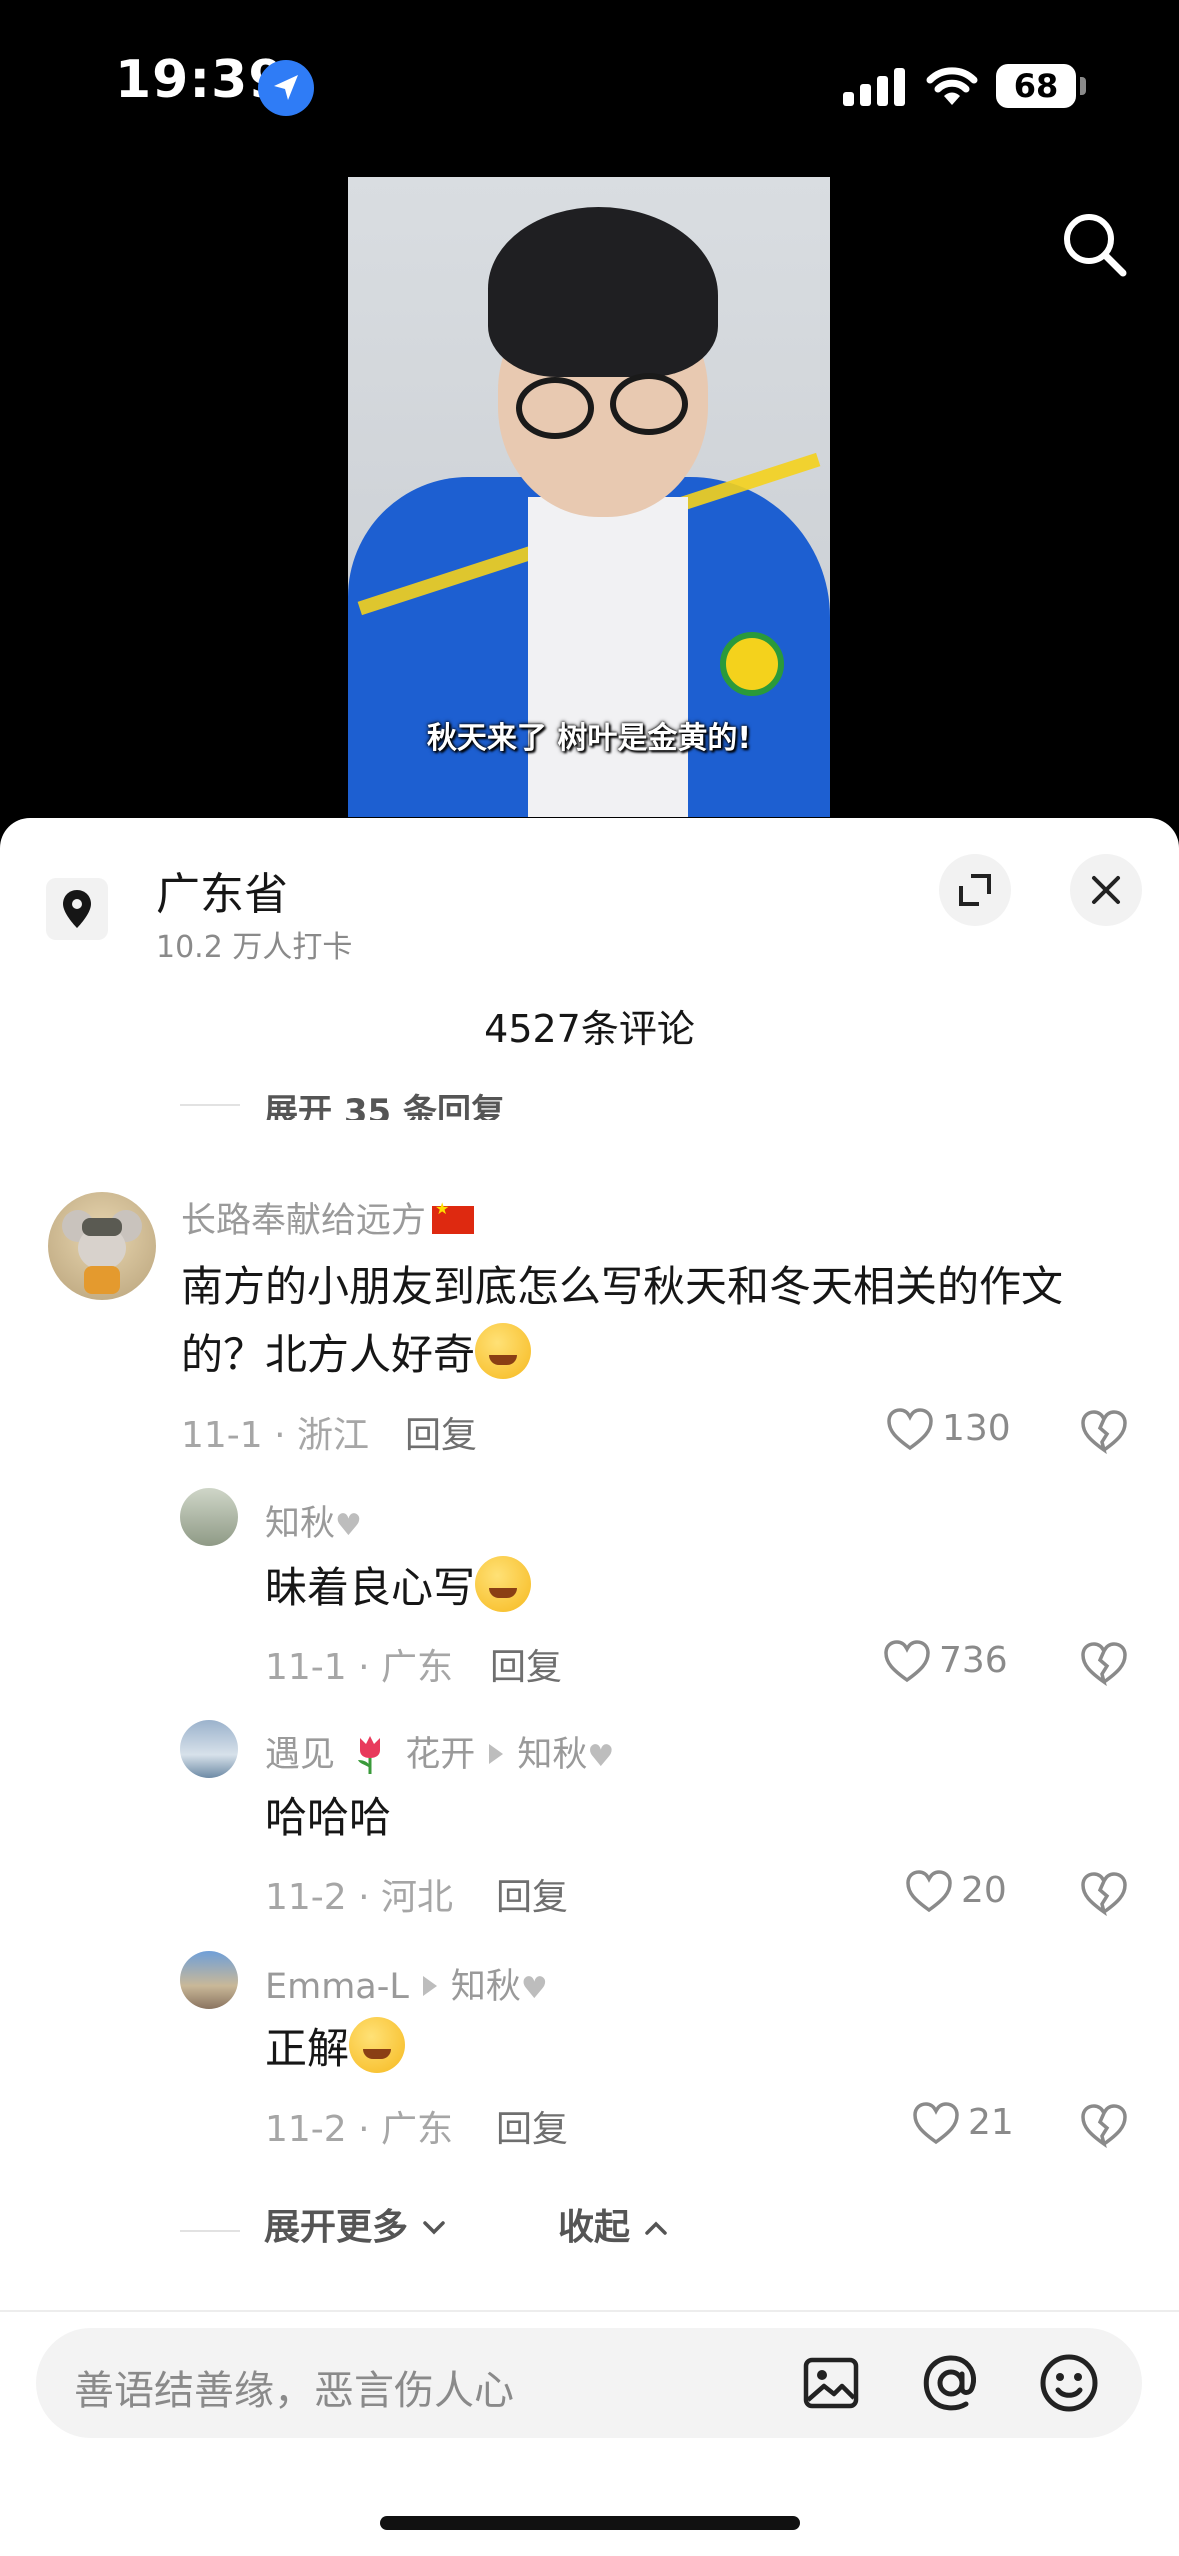 This screenshot has height=2556, width=1179. I want to click on expand-more-label: 展开更多, so click(336, 2227).